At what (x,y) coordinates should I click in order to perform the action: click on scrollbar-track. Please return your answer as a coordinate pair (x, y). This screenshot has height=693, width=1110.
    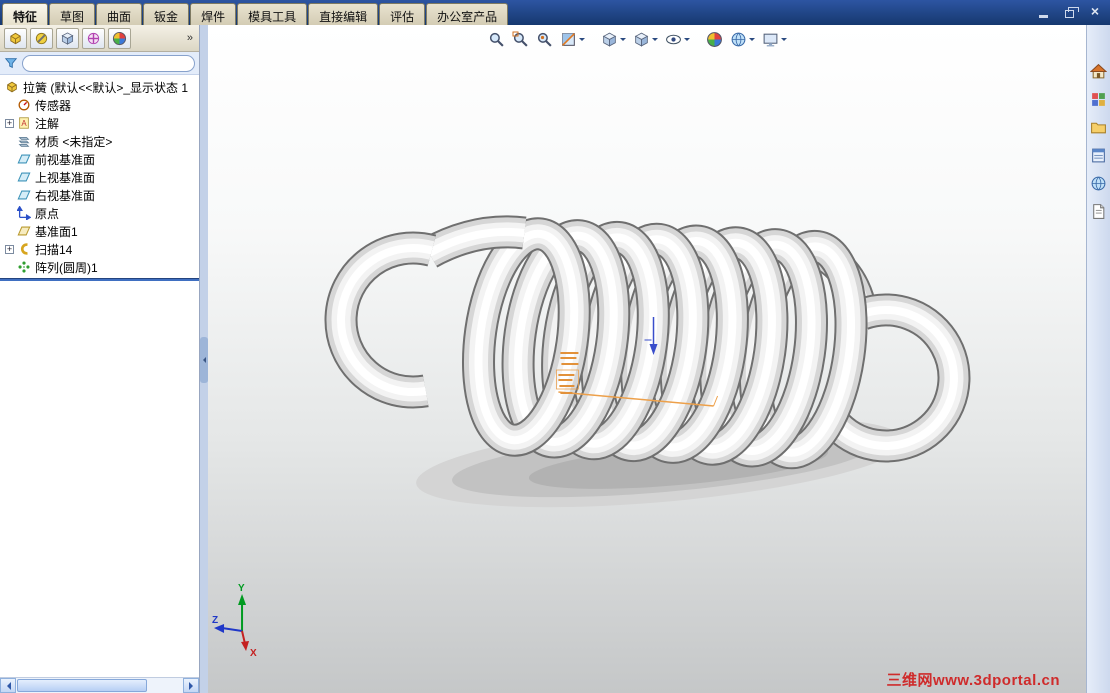
    Looking at the image, I should click on (99, 685).